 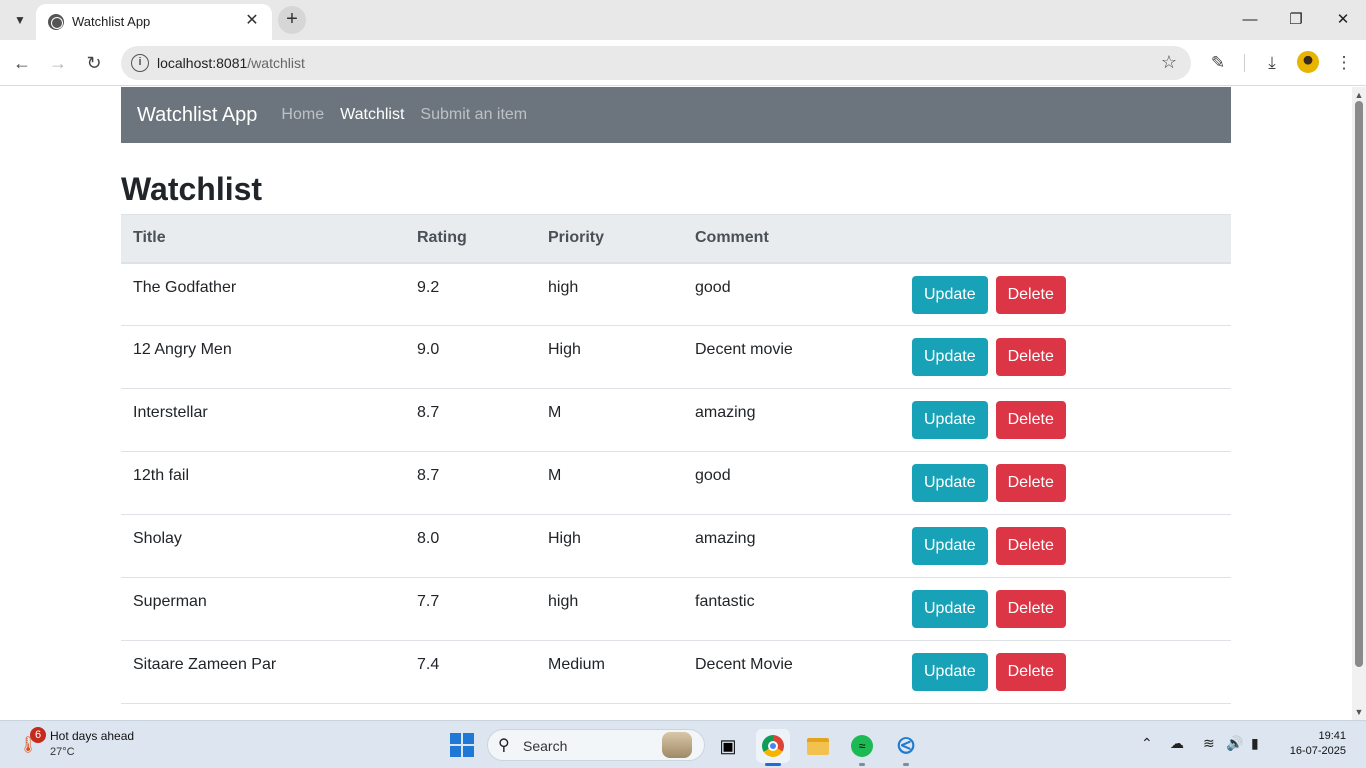 I want to click on tab-close-icon: ✕, so click(x=252, y=21).